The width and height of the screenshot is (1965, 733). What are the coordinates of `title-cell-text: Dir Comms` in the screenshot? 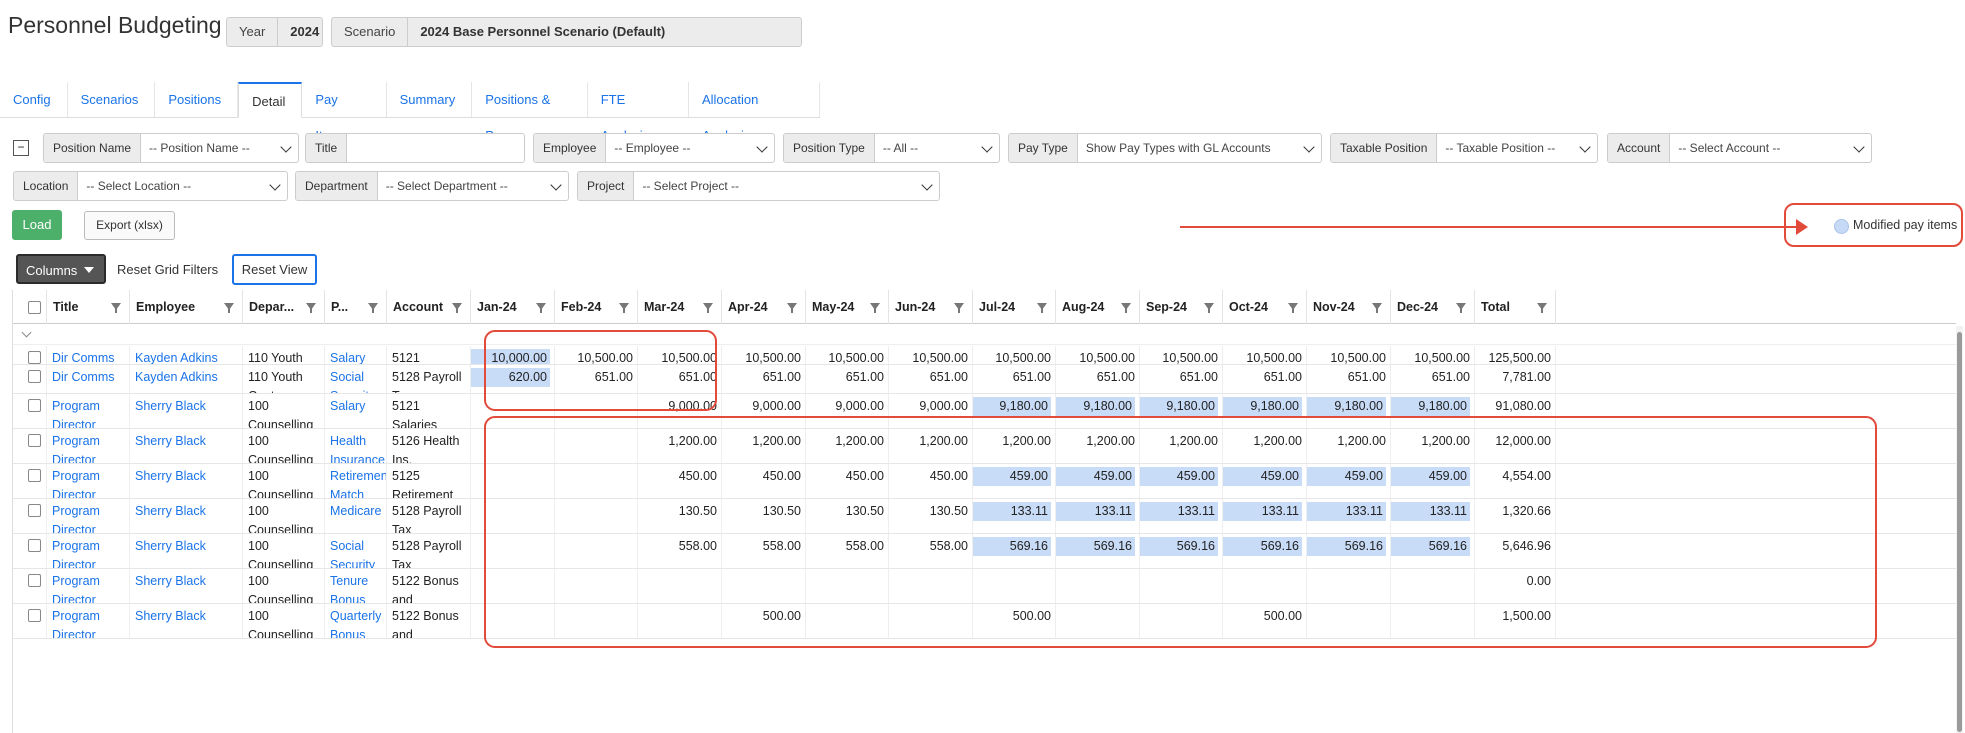 It's located at (83, 357).